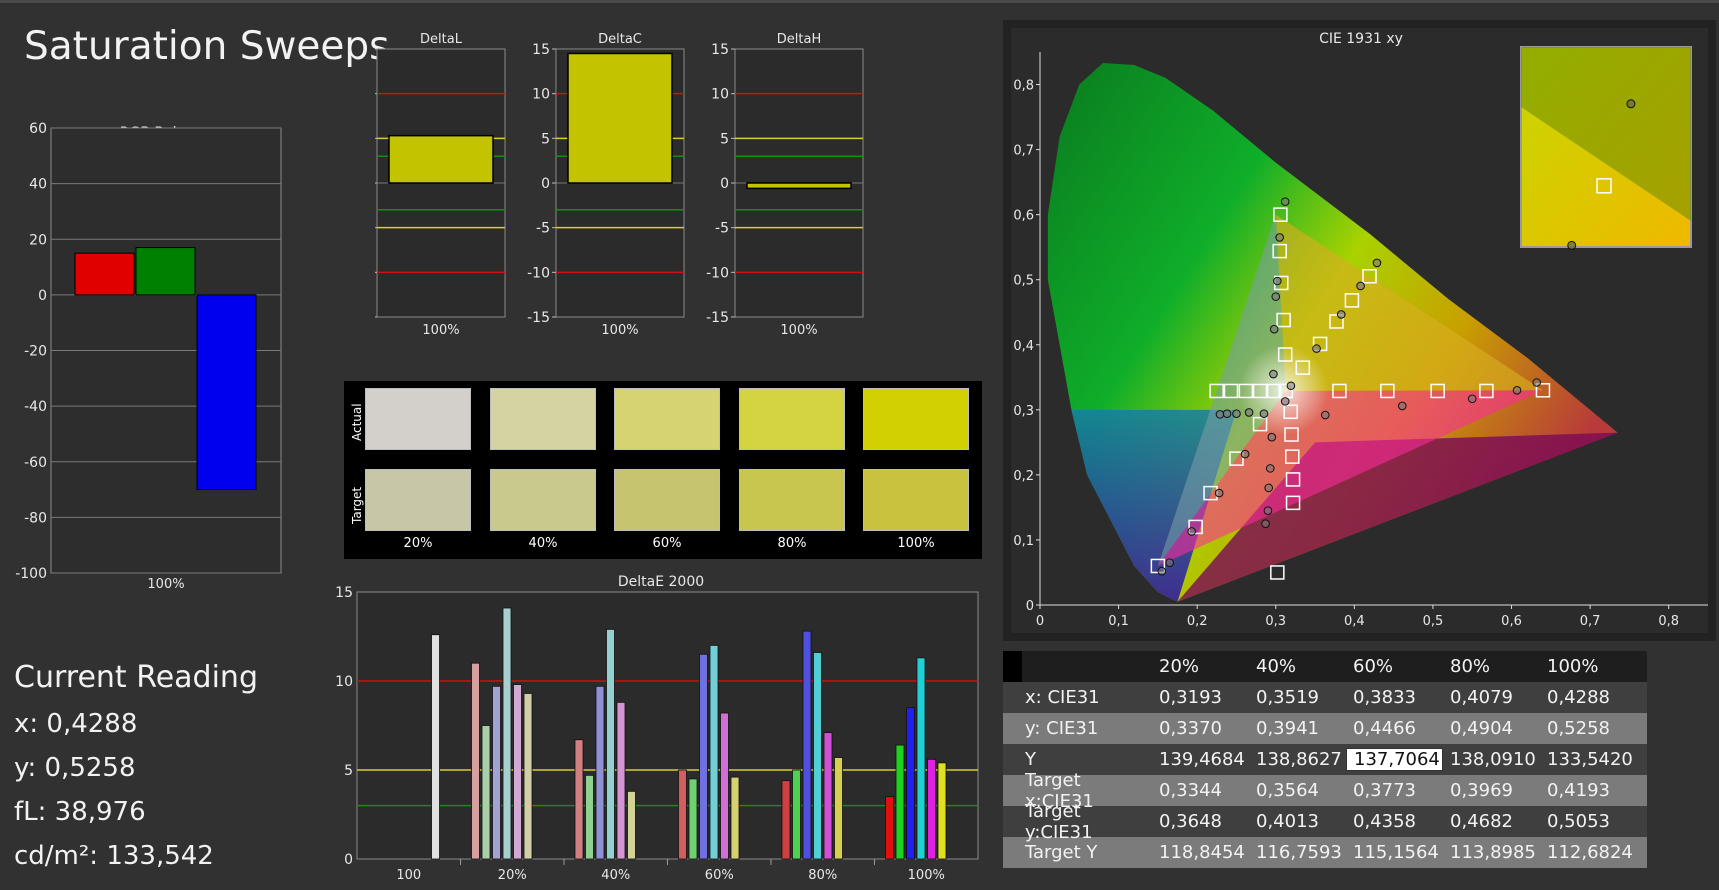 The width and height of the screenshot is (1719, 890). What do you see at coordinates (1588, 790) in the screenshot?
I see `table-cell: 0,4193` at bounding box center [1588, 790].